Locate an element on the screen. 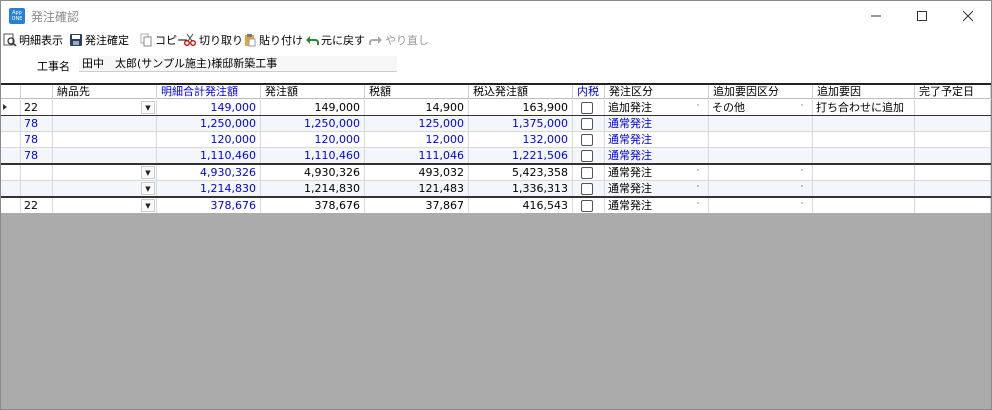  header-tax: 税額 is located at coordinates (417, 92).